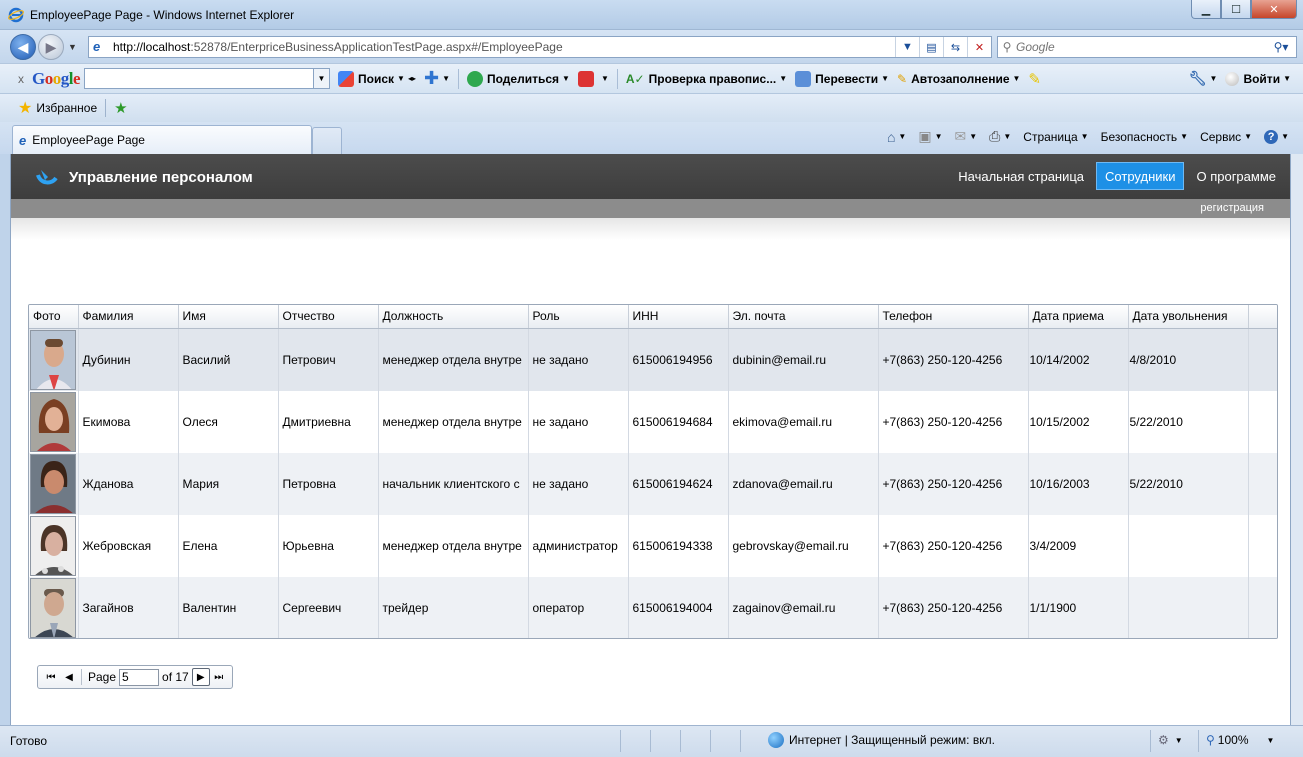  I want to click on hire-date-cell: 10/14/2002, so click(1078, 359).